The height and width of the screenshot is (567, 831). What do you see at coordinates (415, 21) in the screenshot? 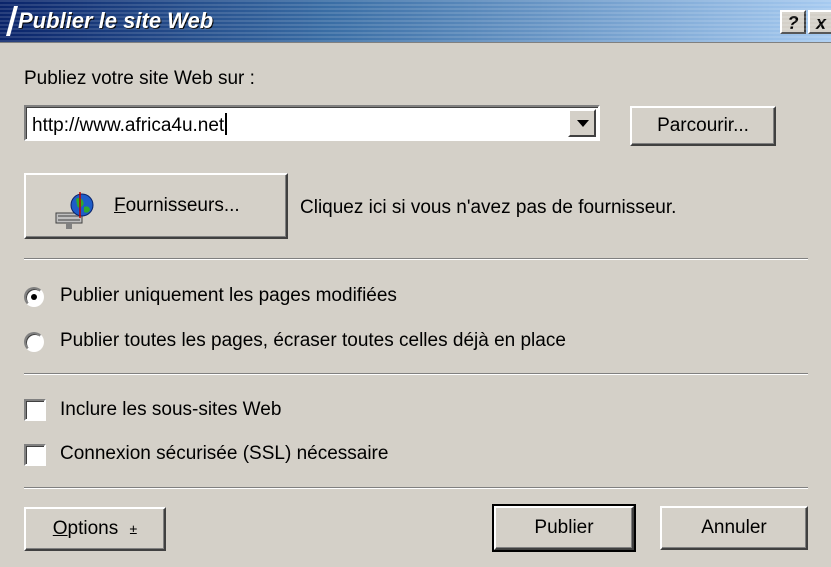
I see `title-bar: Publier le site Web ? x` at bounding box center [415, 21].